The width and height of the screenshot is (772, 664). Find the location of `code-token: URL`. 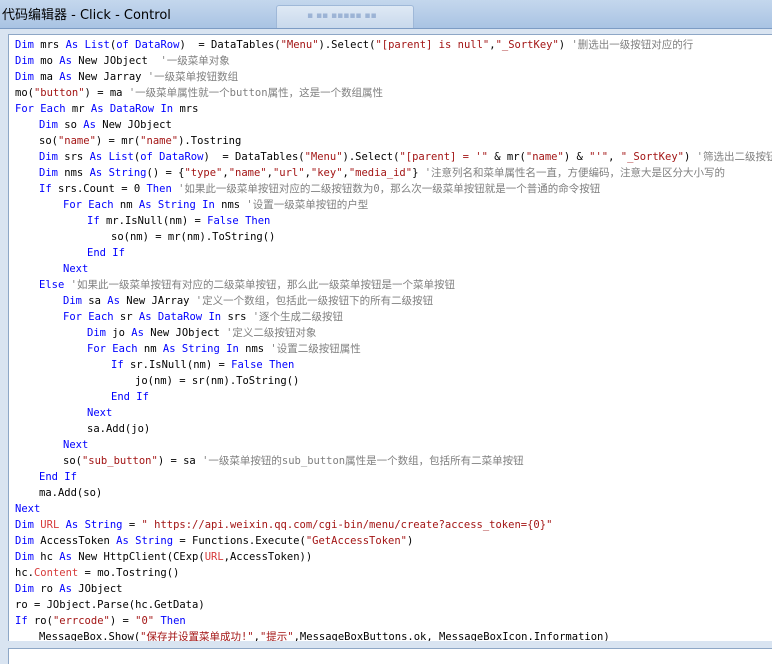

code-token: URL is located at coordinates (214, 557).